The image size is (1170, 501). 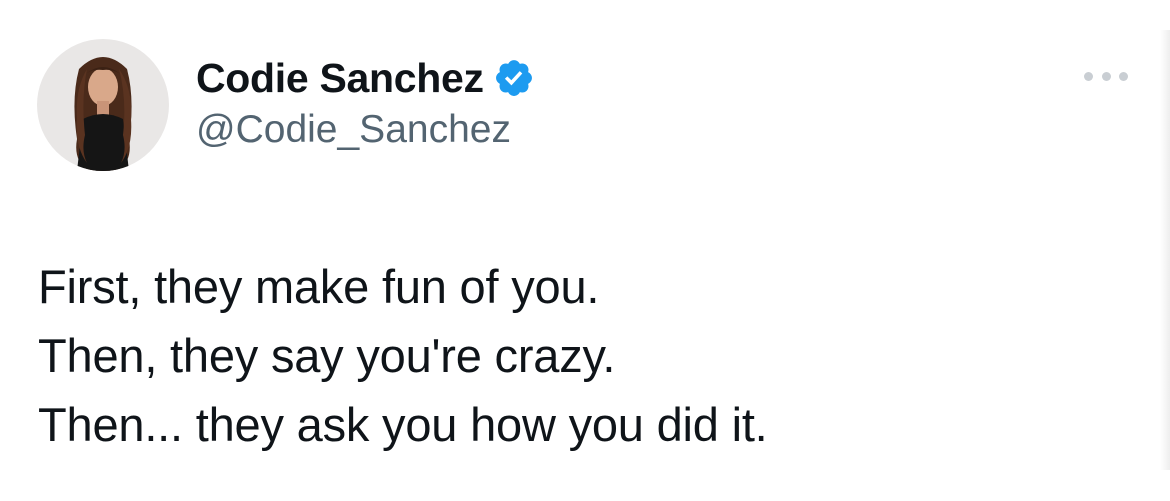 I want to click on tweet-line: Then... they ask you how you did it., so click(x=403, y=424).